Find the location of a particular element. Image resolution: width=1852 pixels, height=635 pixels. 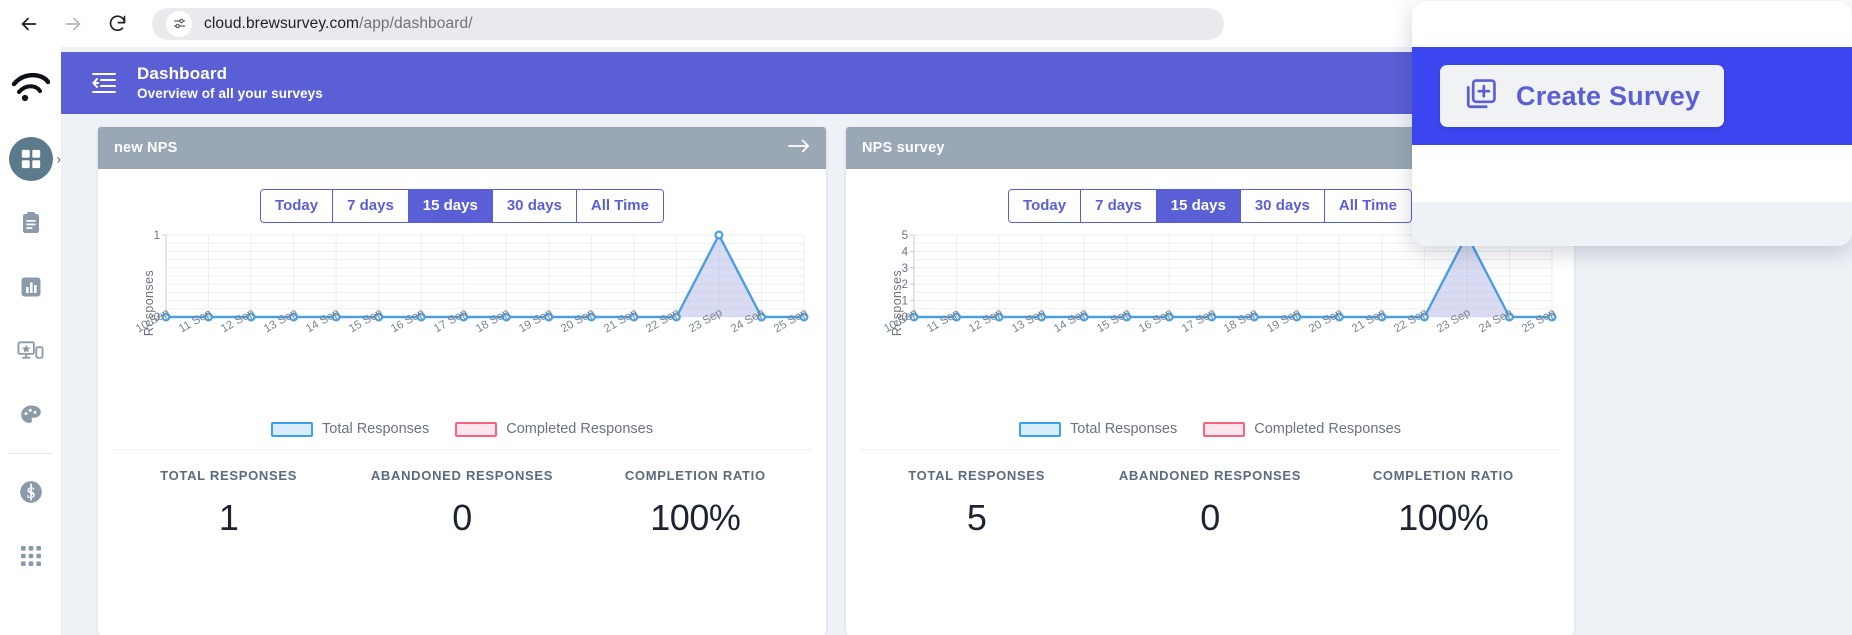

palette-icon is located at coordinates (30, 414).